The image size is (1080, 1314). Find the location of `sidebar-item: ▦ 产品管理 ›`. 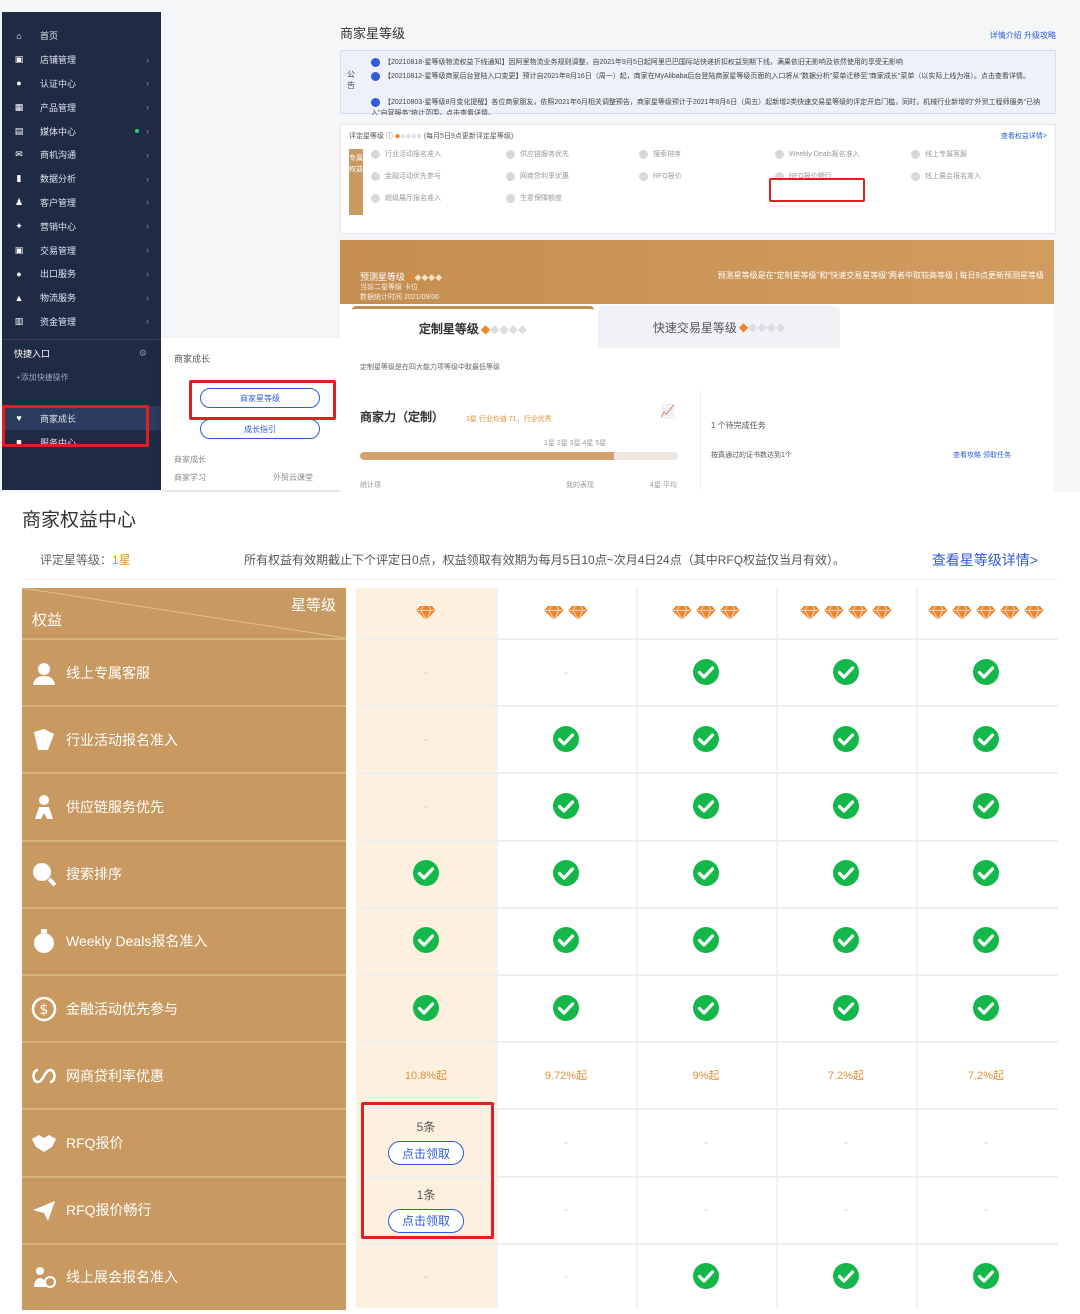

sidebar-item: ▦ 产品管理 › is located at coordinates (81, 107).